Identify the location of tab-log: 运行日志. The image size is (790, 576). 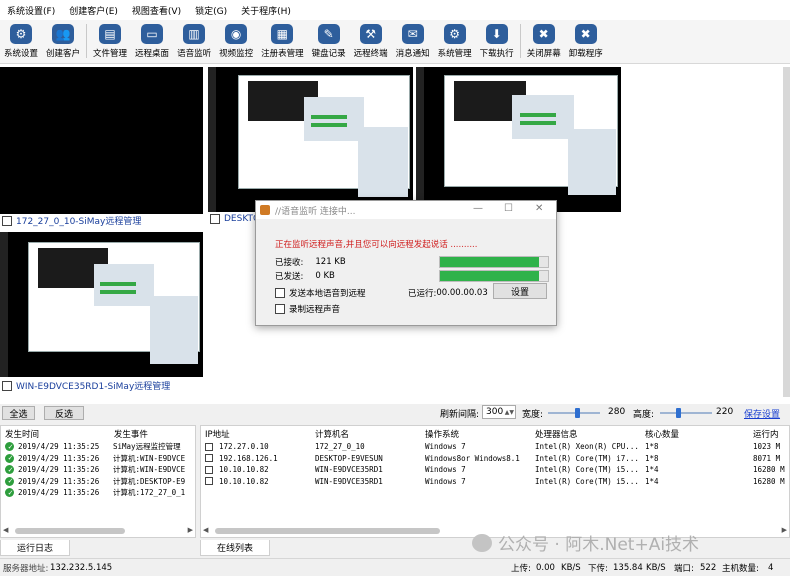
(35, 548).